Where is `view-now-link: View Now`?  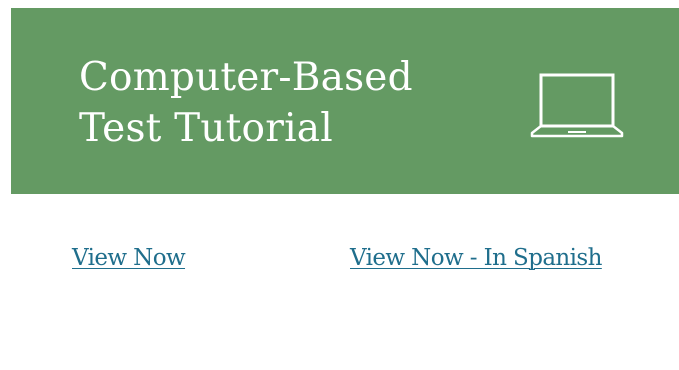
view-now-link: View Now is located at coordinates (129, 258).